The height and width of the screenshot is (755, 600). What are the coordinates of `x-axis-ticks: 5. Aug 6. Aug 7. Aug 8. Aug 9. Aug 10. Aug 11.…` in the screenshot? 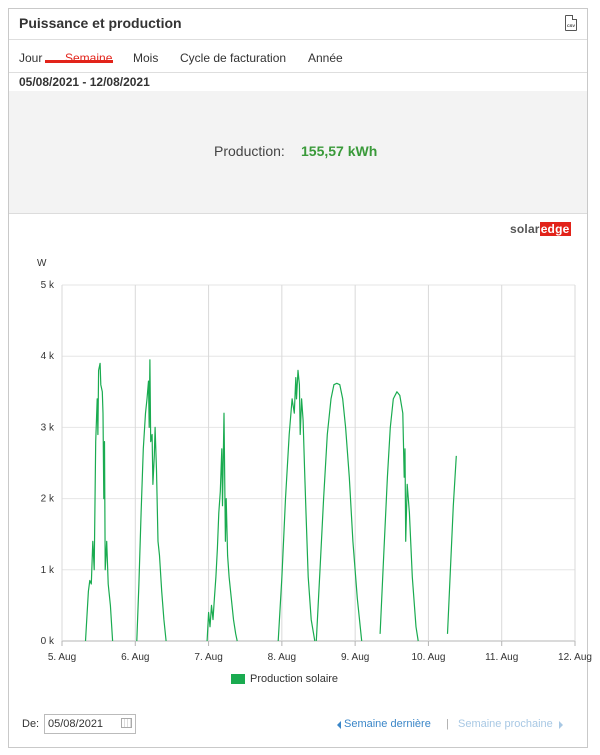 It's located at (320, 657).